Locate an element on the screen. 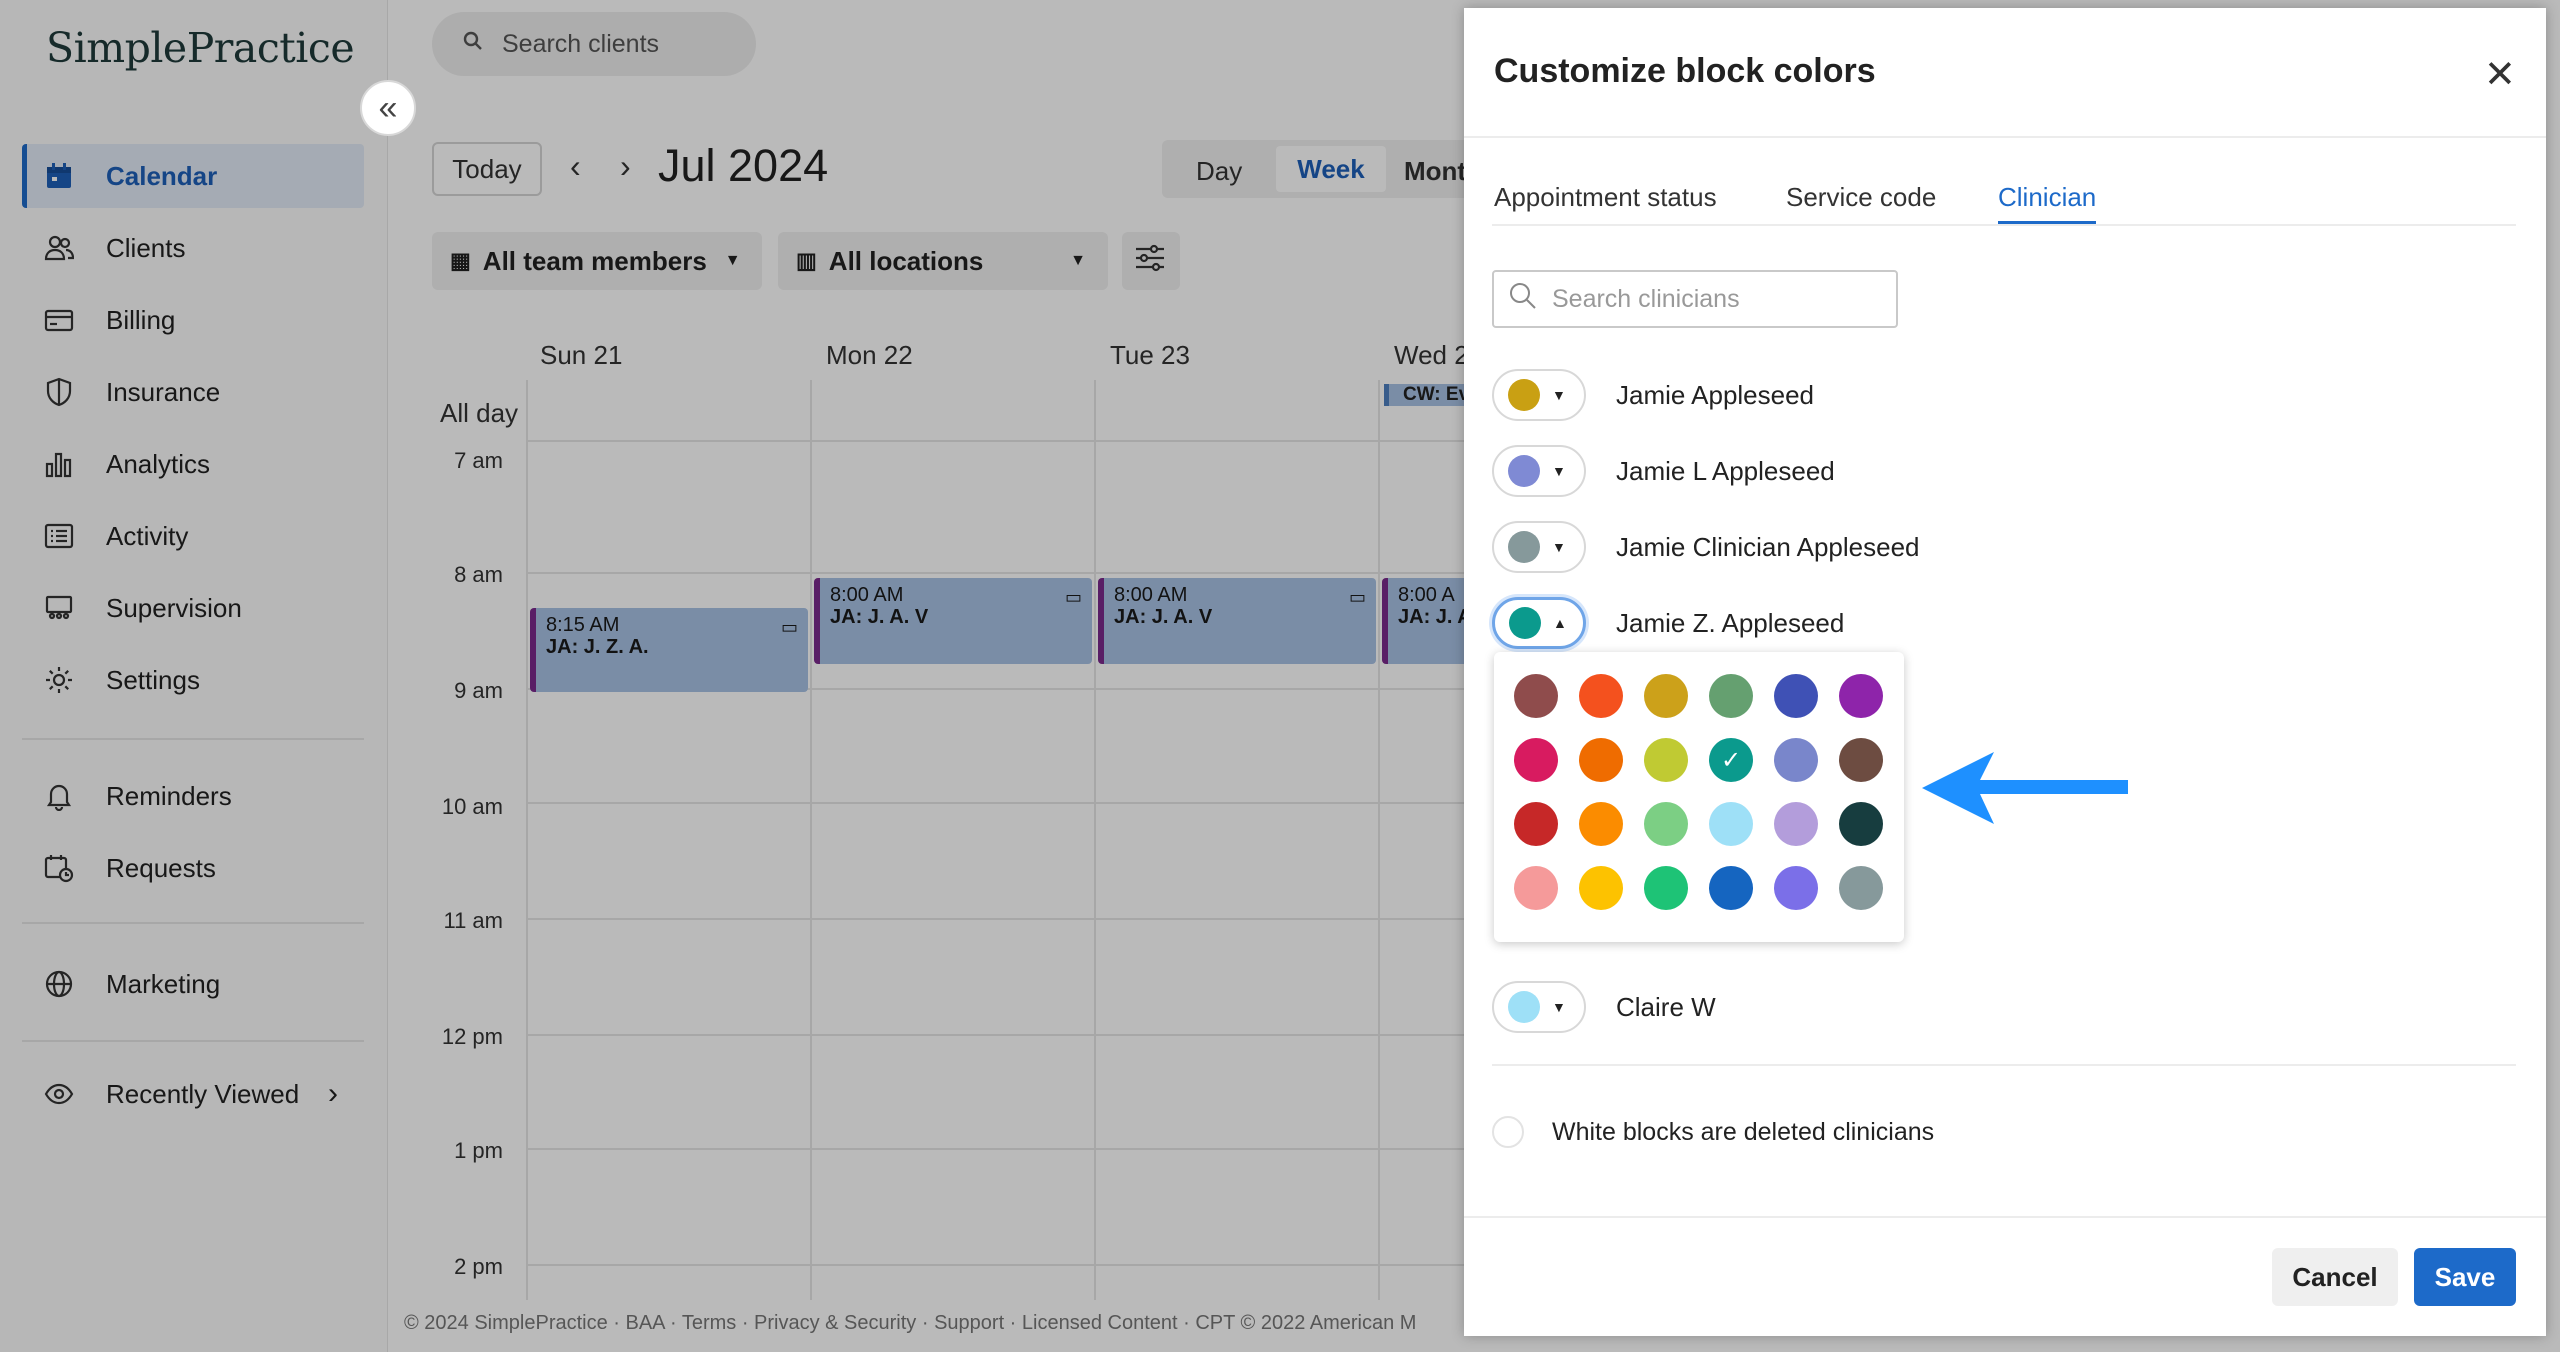  annotation-arrow-icon is located at coordinates (2025, 788).